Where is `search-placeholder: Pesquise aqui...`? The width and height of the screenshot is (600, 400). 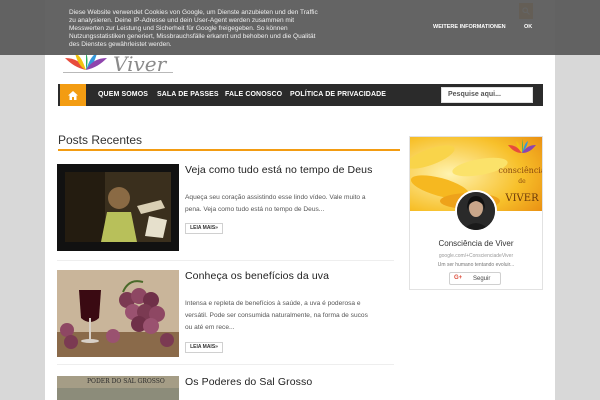 search-placeholder: Pesquise aqui... is located at coordinates (474, 94).